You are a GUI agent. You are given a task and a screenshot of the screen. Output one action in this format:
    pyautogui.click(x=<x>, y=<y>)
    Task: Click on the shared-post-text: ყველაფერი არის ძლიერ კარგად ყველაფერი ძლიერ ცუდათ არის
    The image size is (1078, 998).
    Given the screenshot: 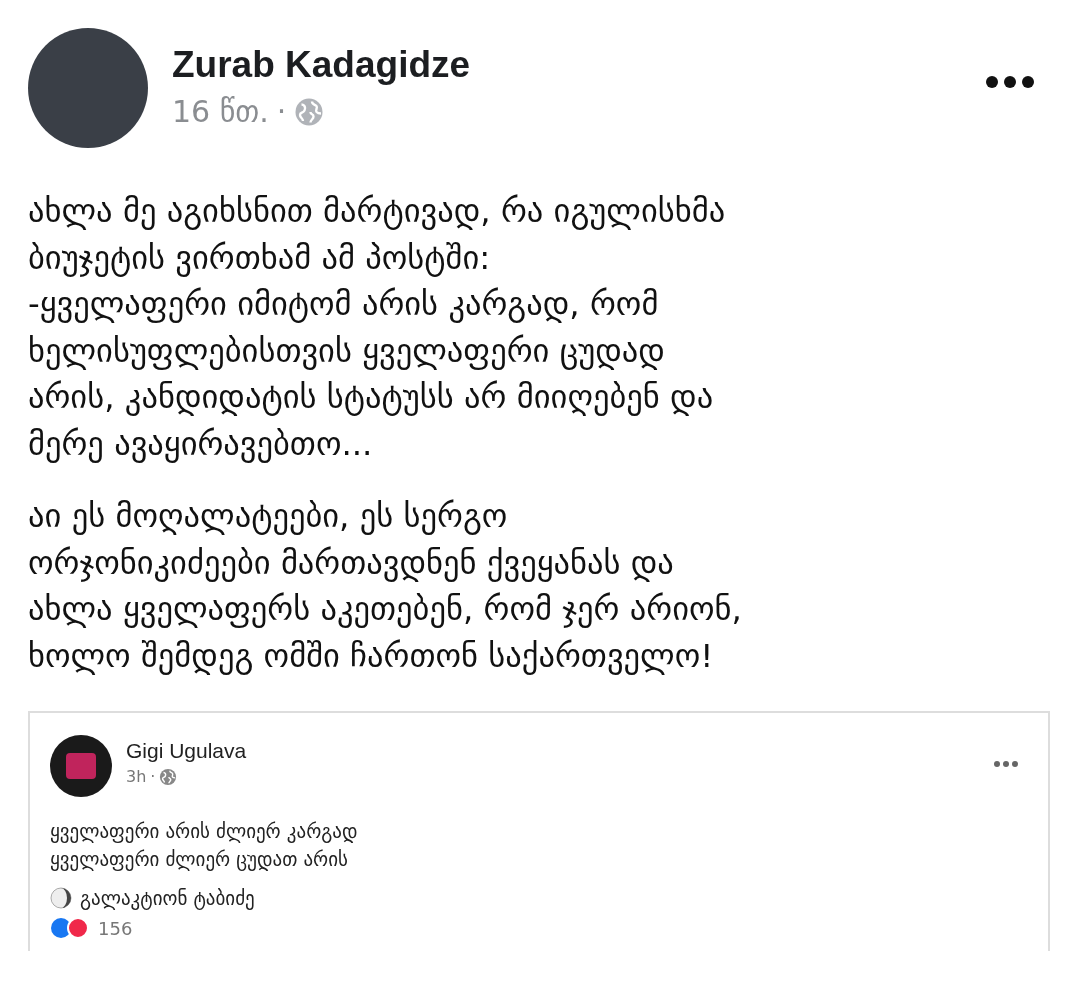 What is the action you would take?
    pyautogui.click(x=204, y=846)
    